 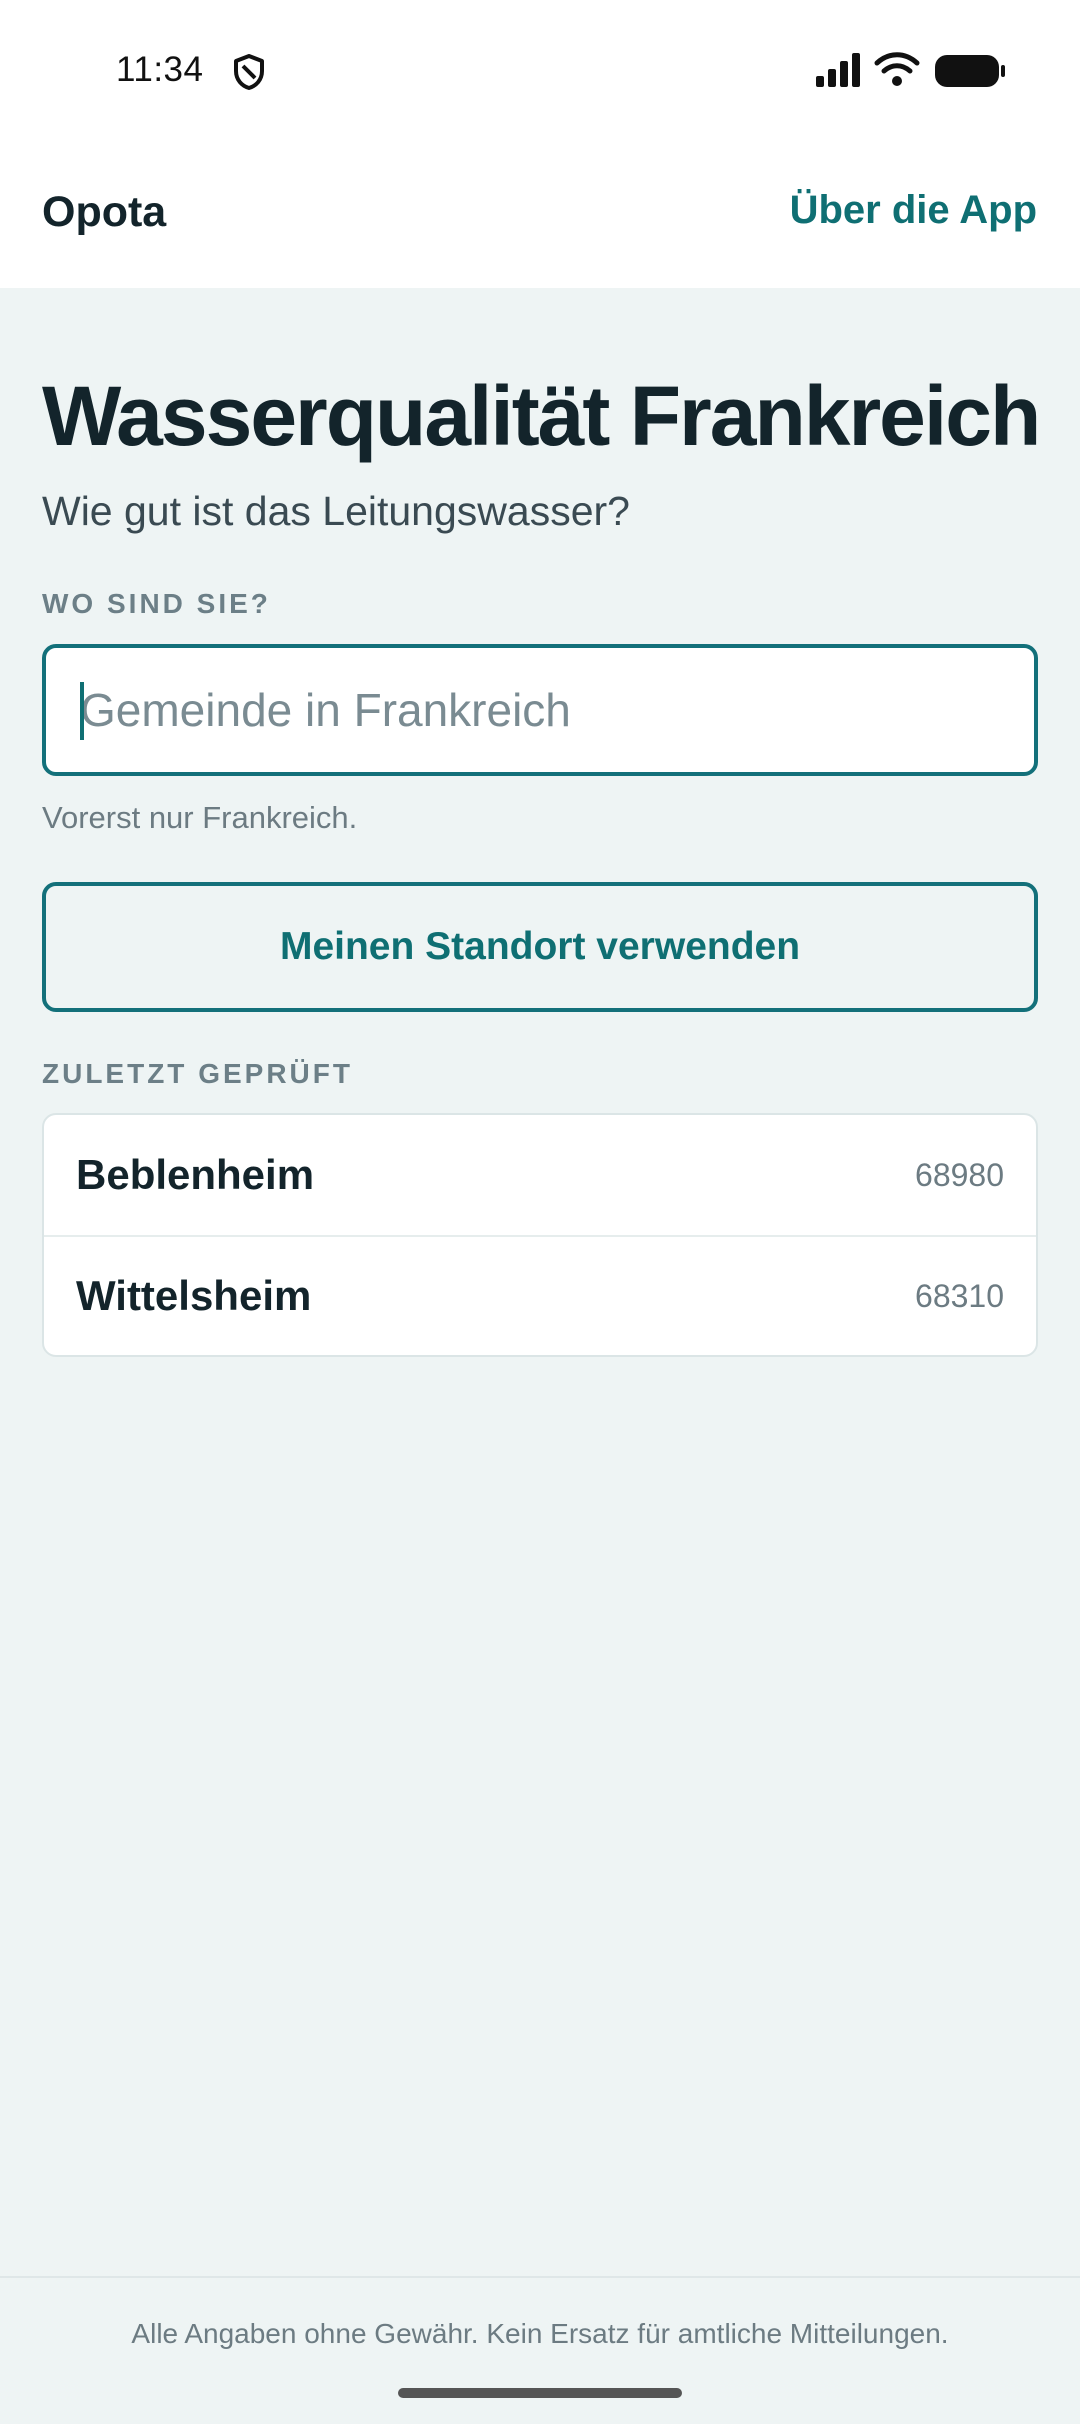 I want to click on app-bar: Opota Über die App, so click(x=540, y=214).